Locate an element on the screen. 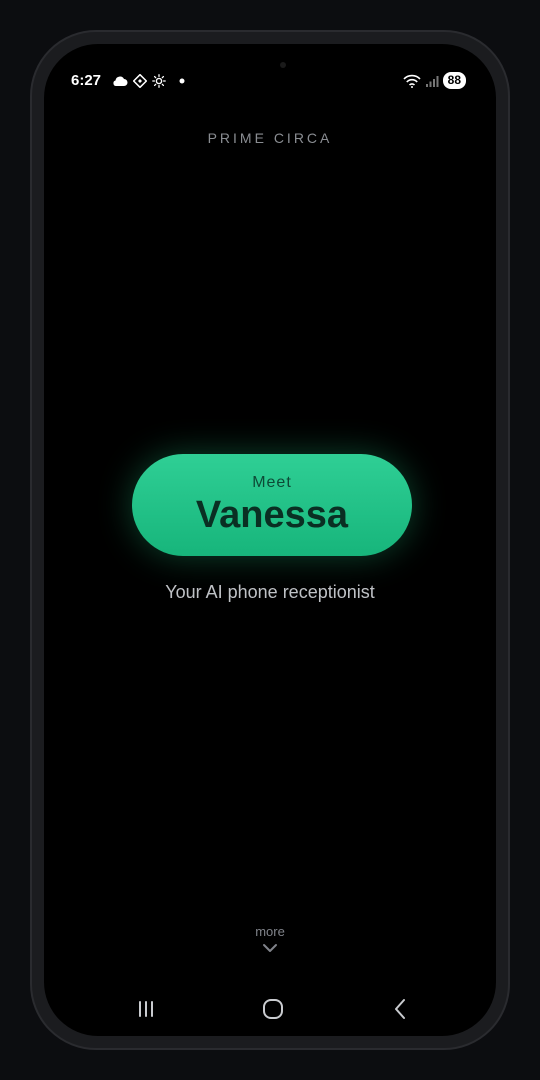  status-icons-right: 88 is located at coordinates (434, 80).